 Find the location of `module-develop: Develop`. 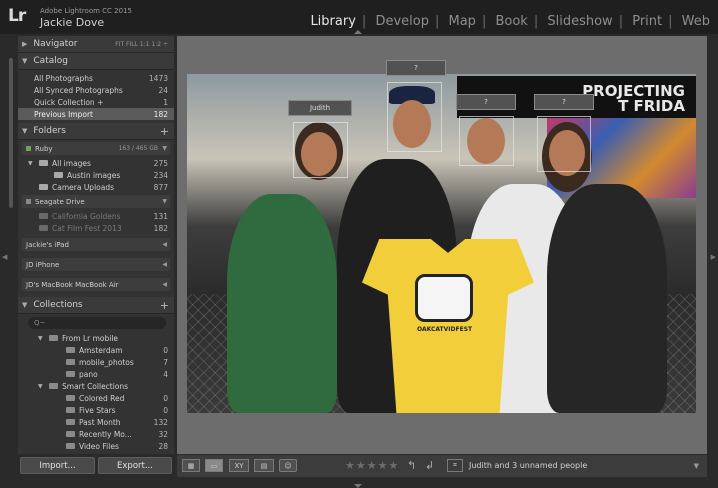

module-develop: Develop is located at coordinates (402, 21).